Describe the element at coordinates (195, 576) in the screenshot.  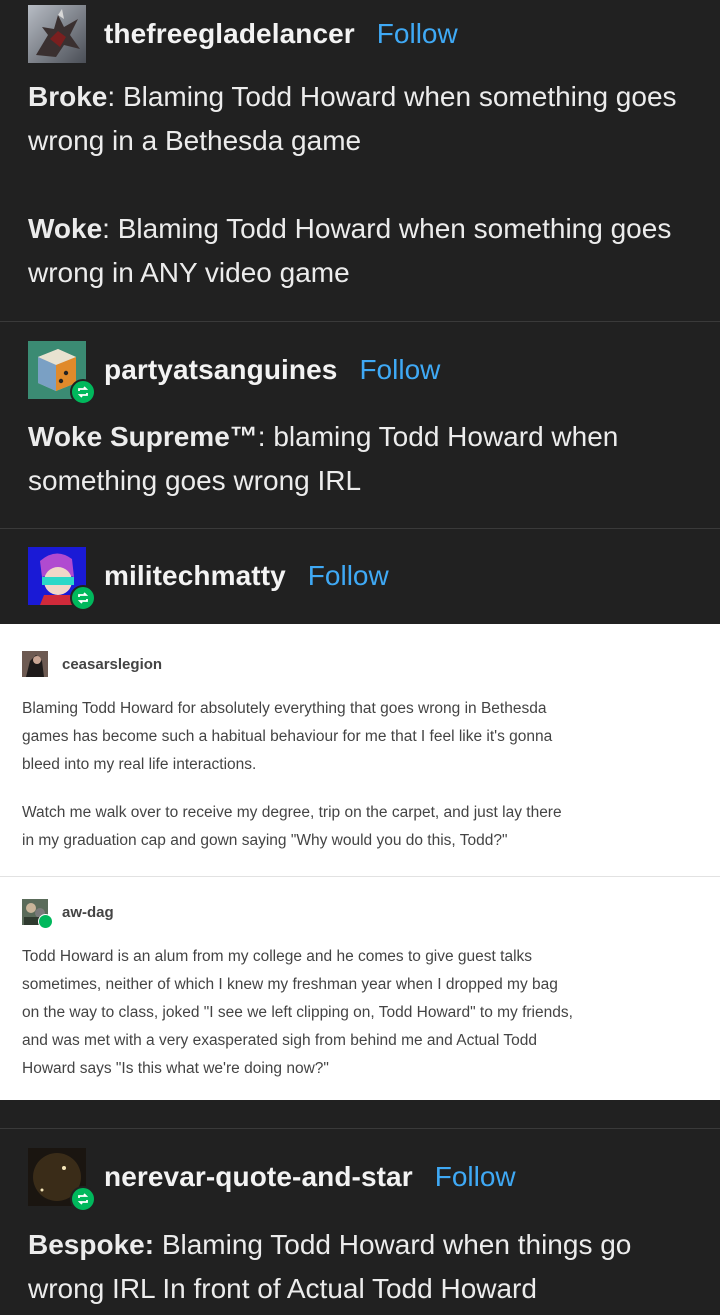
I see `username: militechmatty` at that location.